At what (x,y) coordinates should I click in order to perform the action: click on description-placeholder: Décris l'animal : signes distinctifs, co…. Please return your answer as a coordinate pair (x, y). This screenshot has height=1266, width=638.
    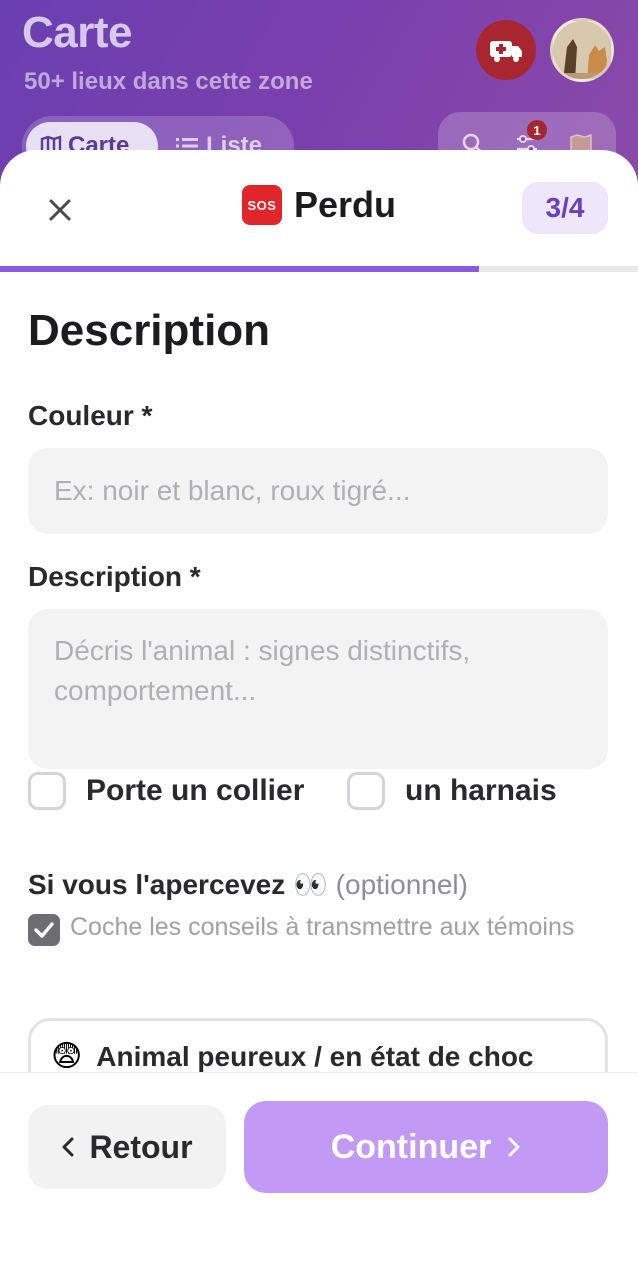
    Looking at the image, I should click on (262, 670).